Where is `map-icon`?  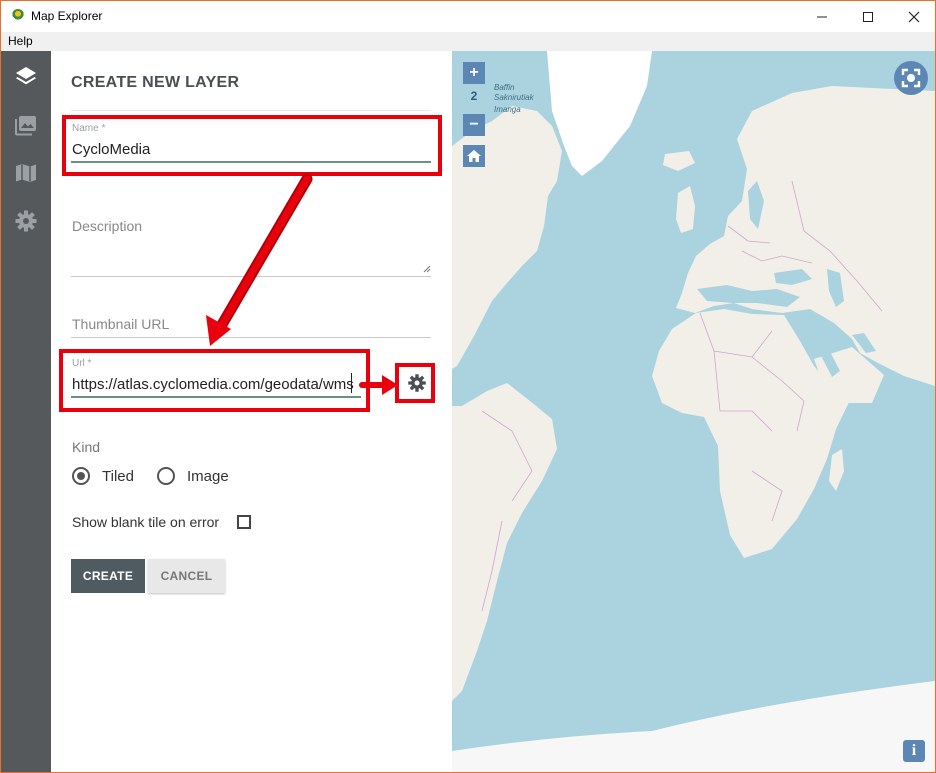
map-icon is located at coordinates (26, 173).